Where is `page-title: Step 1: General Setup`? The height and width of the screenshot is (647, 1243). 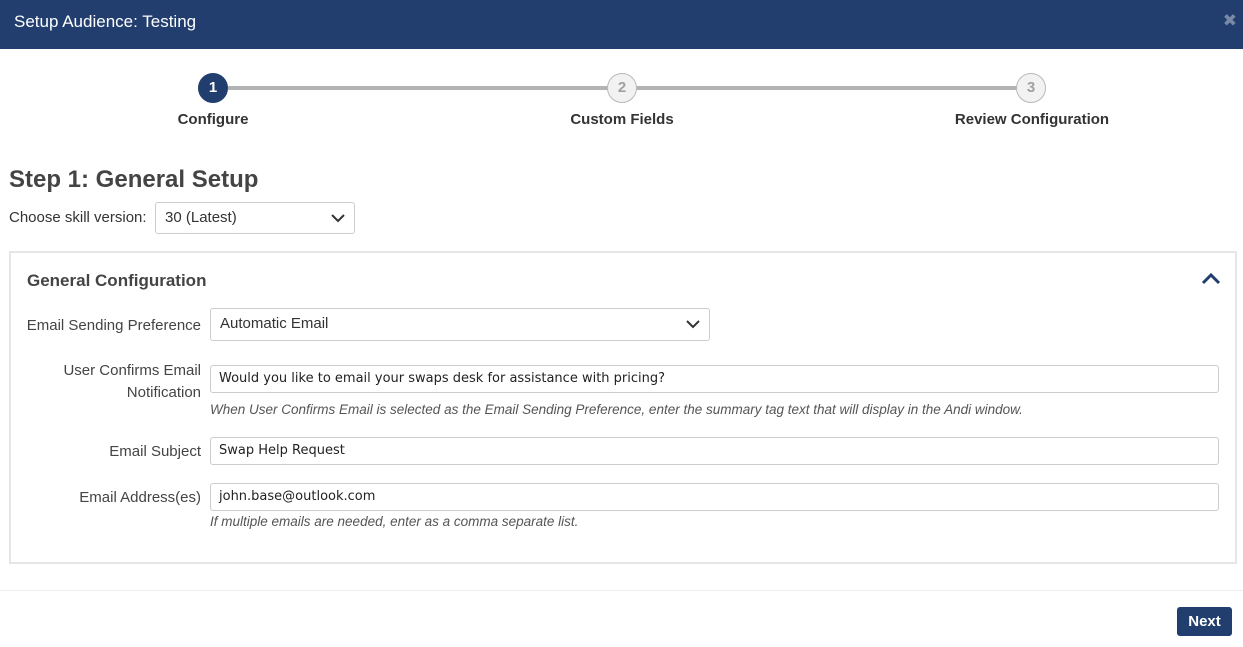 page-title: Step 1: General Setup is located at coordinates (134, 179).